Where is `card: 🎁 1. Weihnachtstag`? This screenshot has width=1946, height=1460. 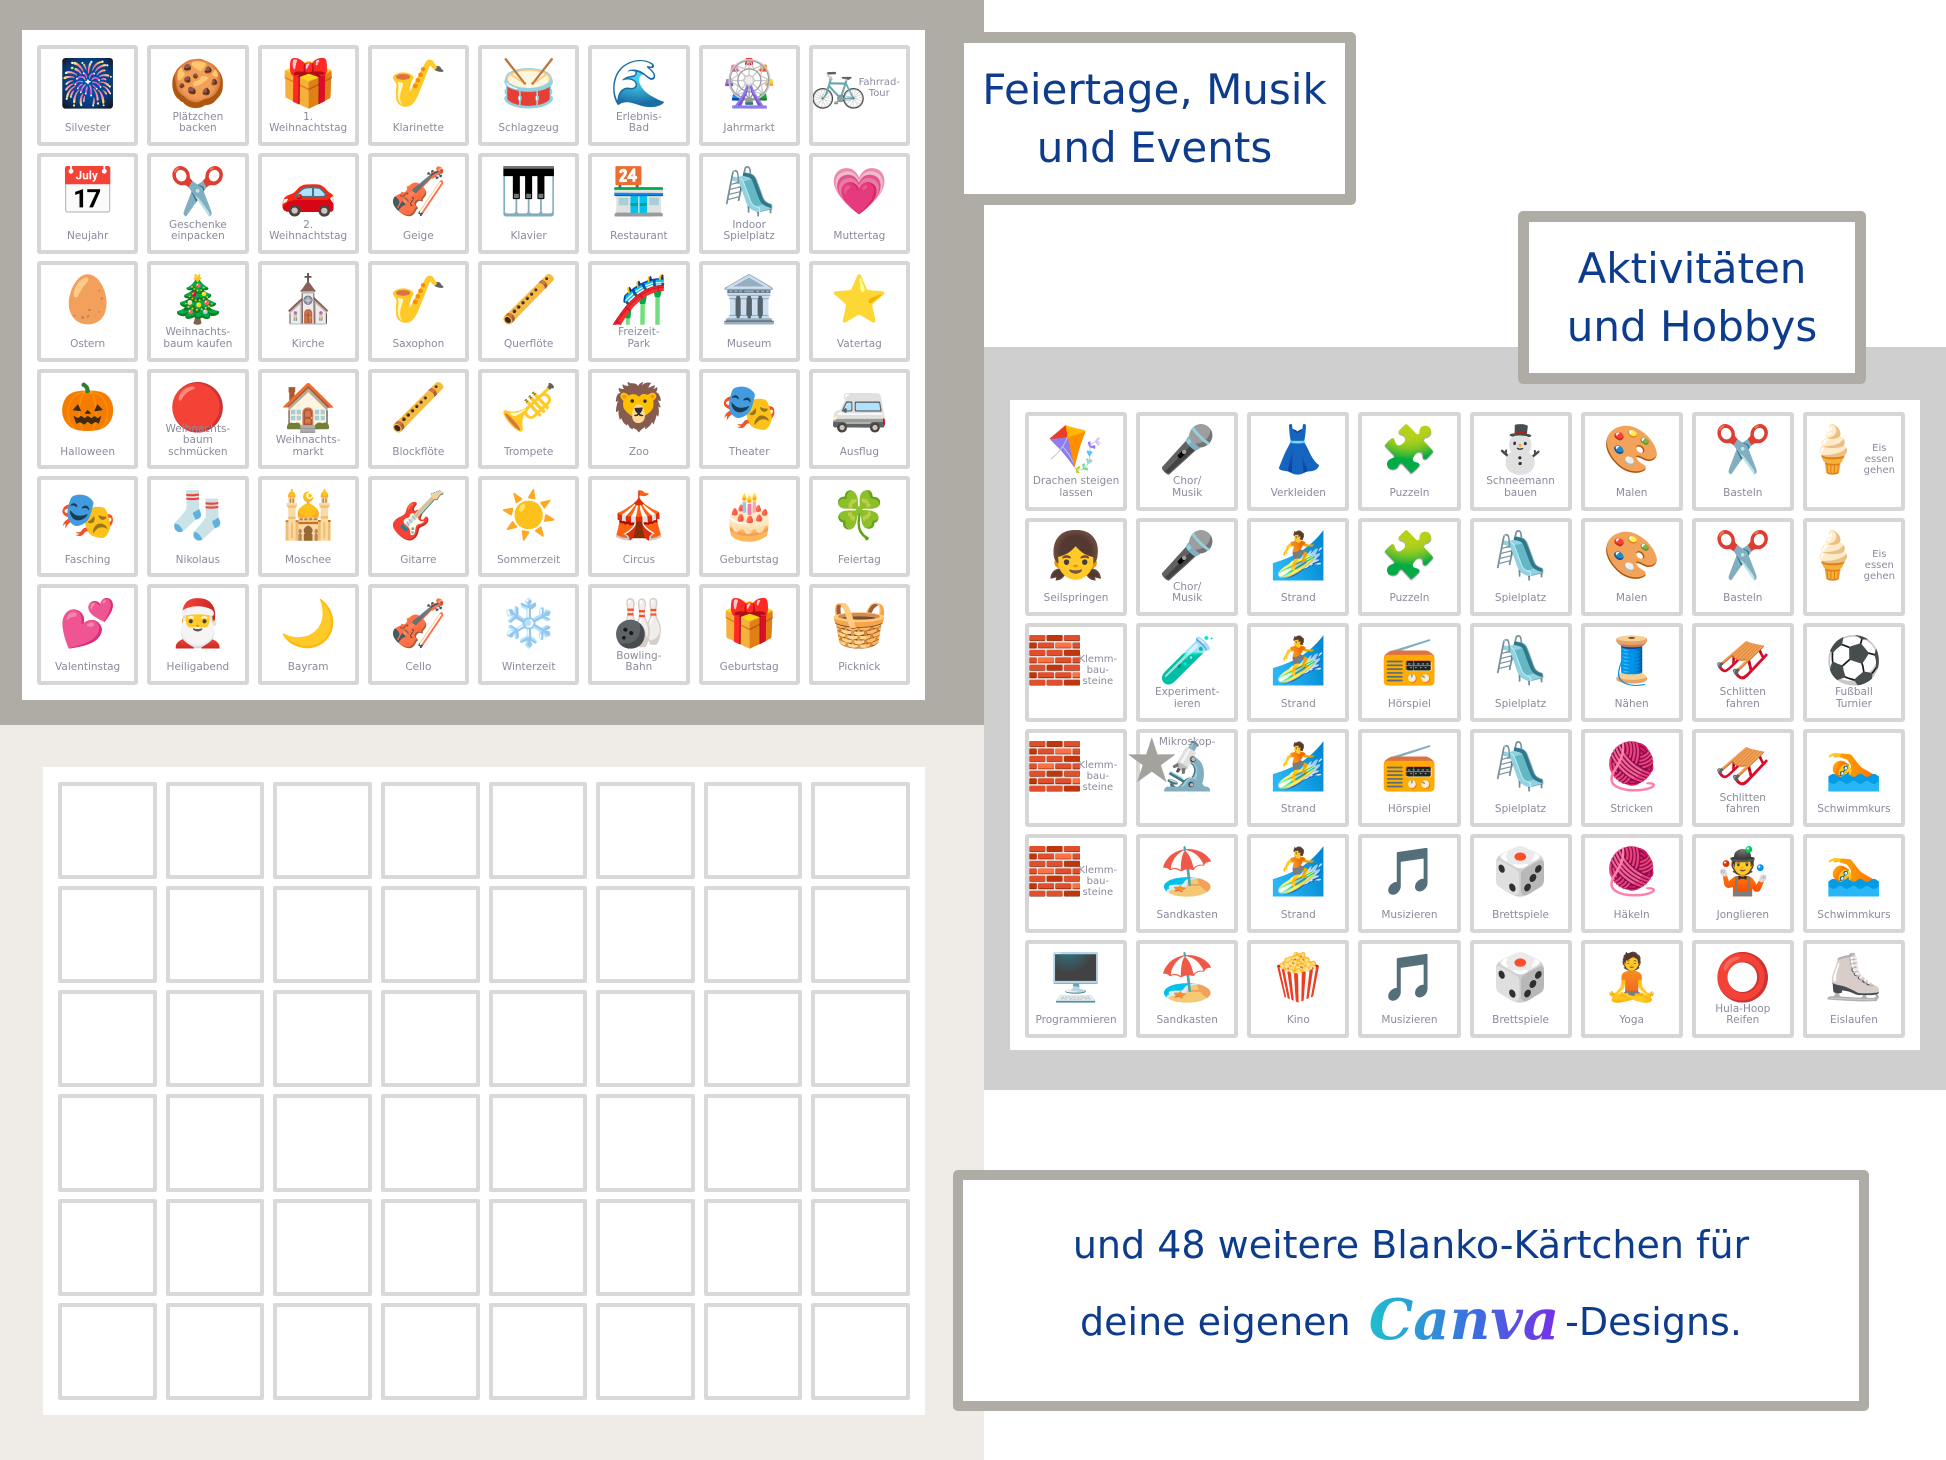 card: 🎁 1. Weihnachtstag is located at coordinates (308, 95).